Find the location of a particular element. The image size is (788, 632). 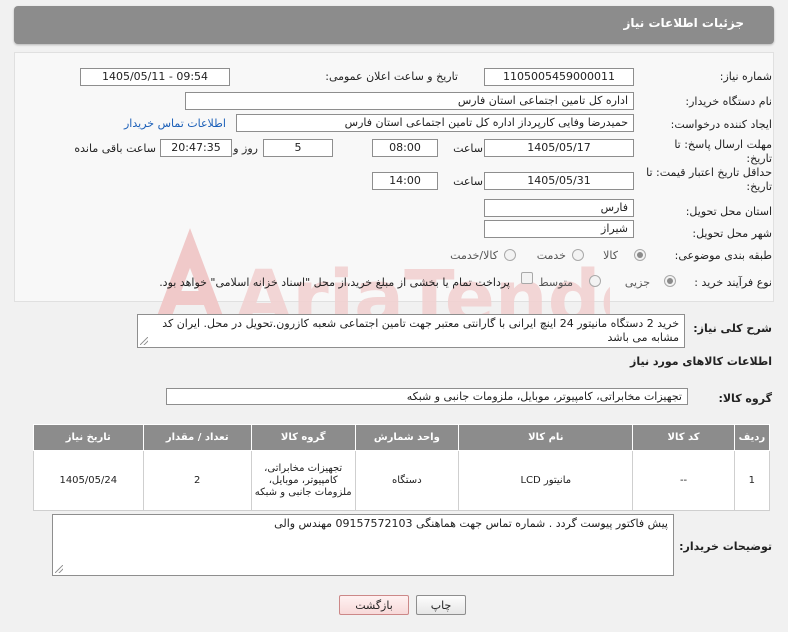

back-button: بازگشت is located at coordinates (374, 605).